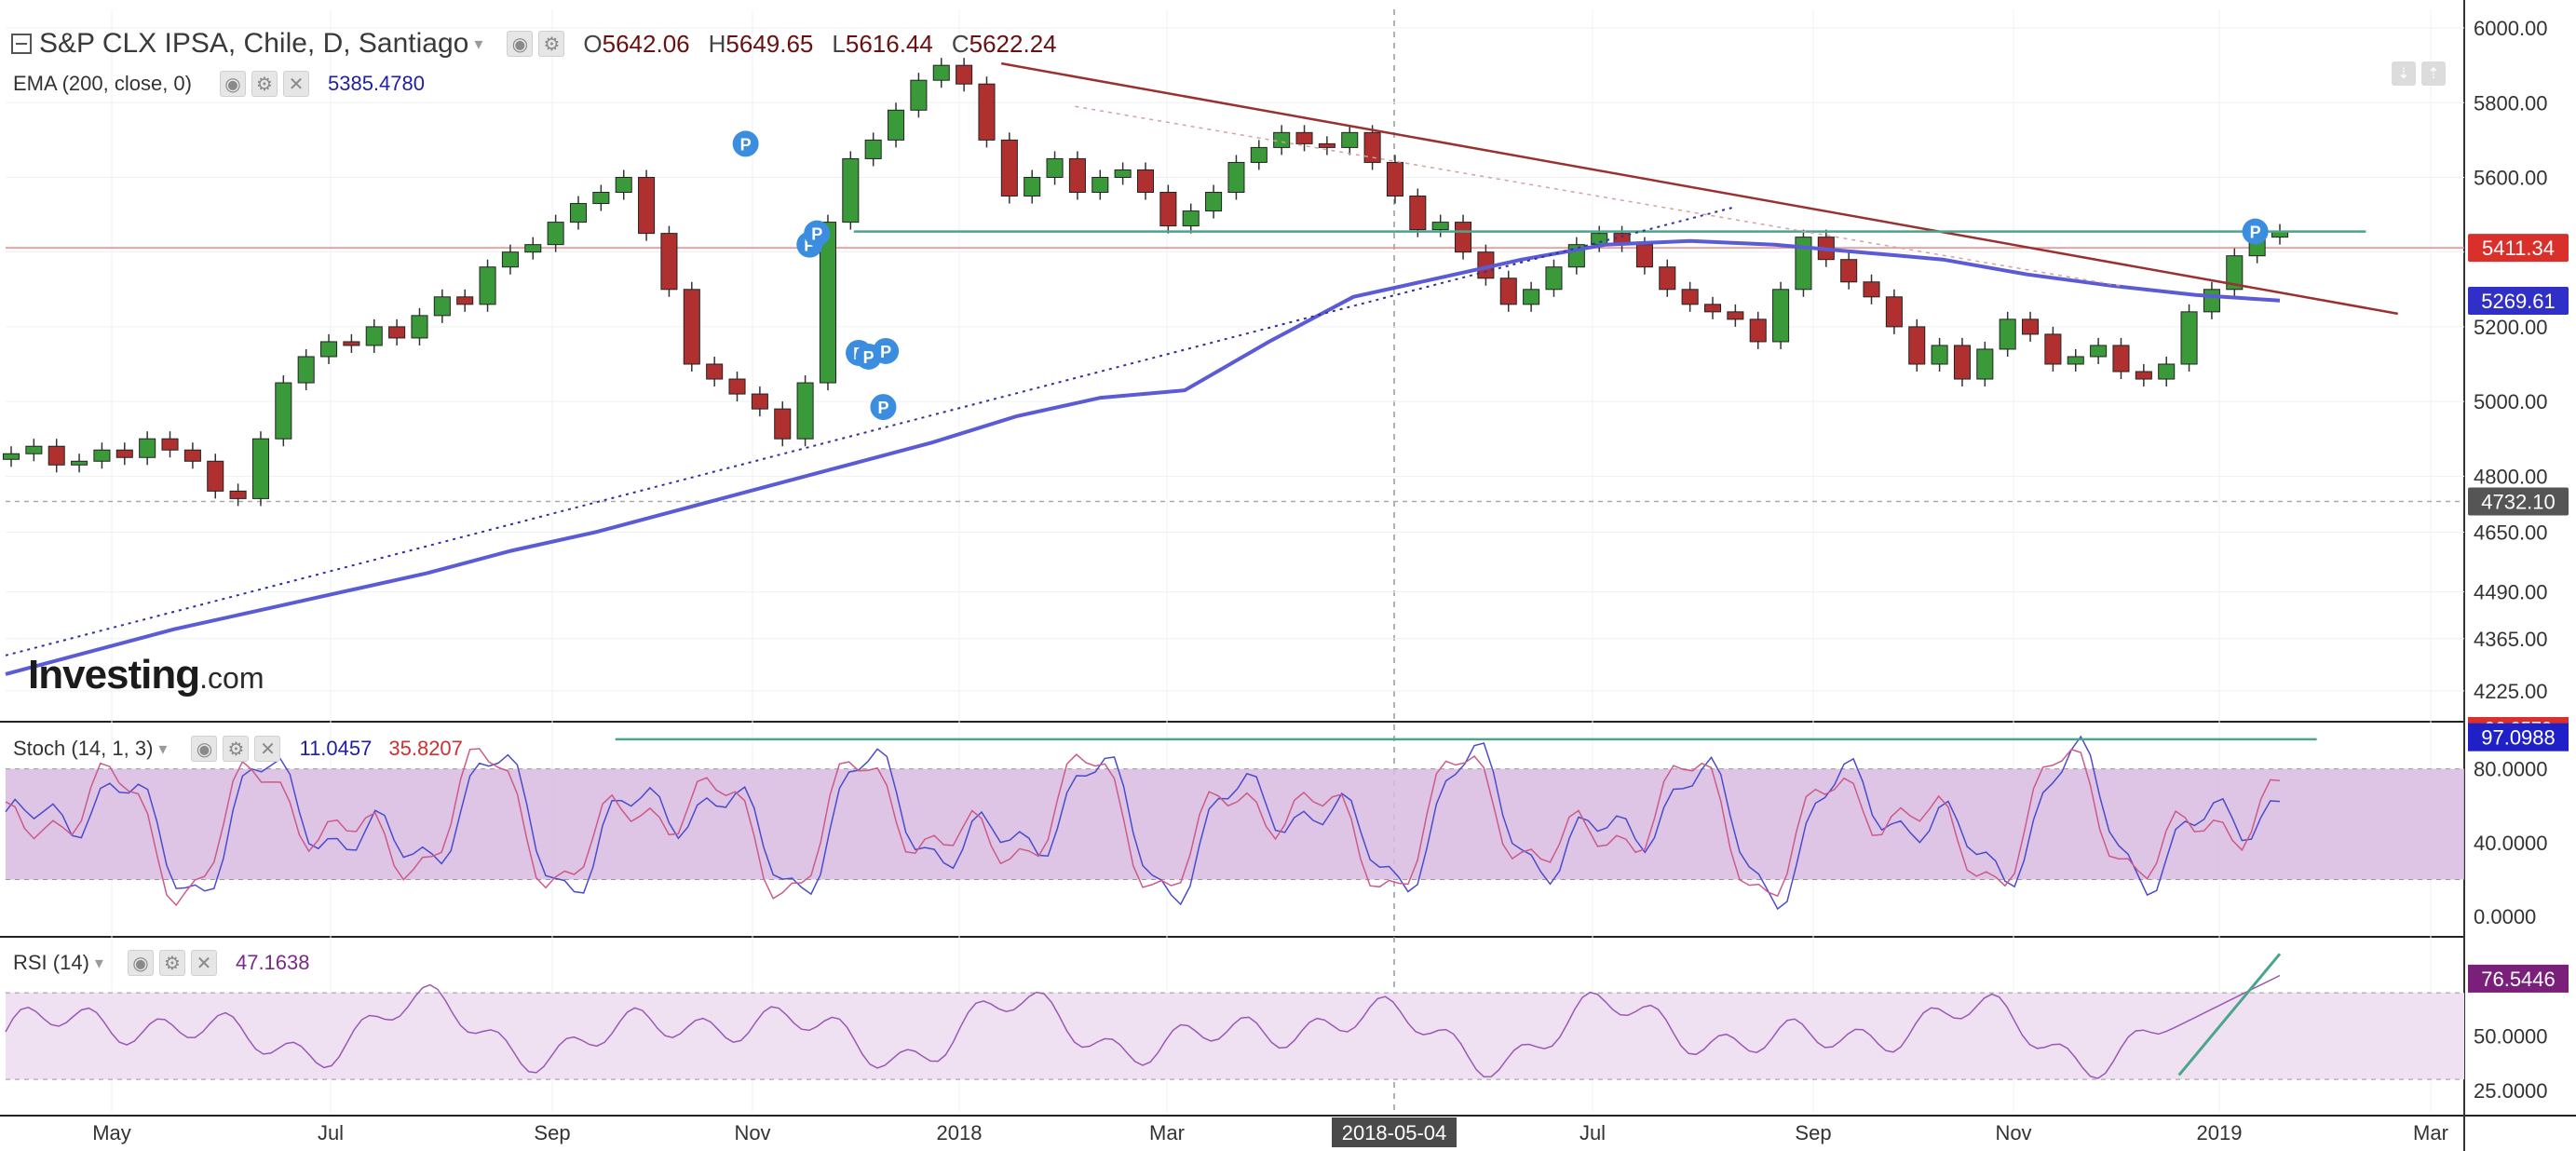  What do you see at coordinates (2518, 738) in the screenshot?
I see `stoch-last-badge-label: 97.0988` at bounding box center [2518, 738].